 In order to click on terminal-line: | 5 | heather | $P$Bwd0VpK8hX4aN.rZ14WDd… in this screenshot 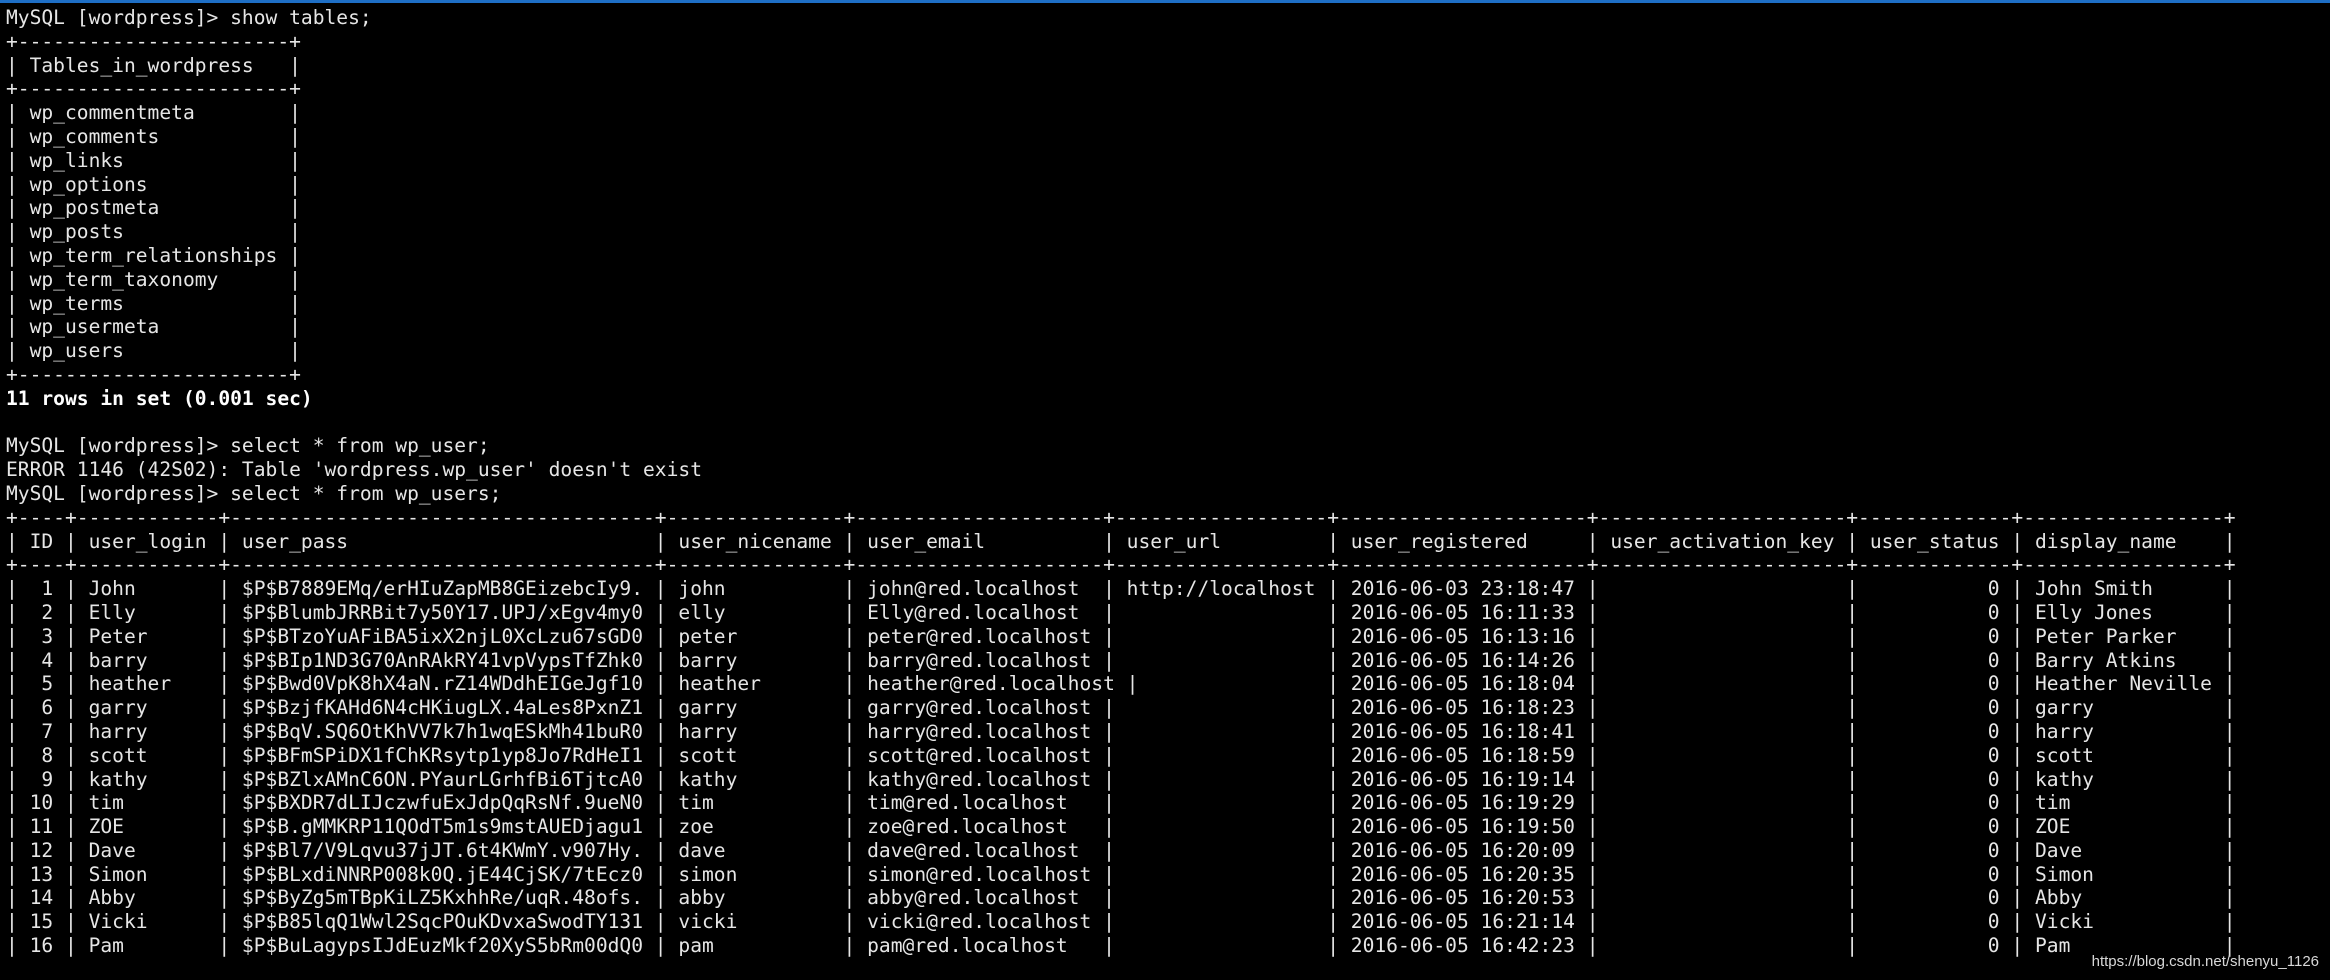, I will do `click(1121, 684)`.